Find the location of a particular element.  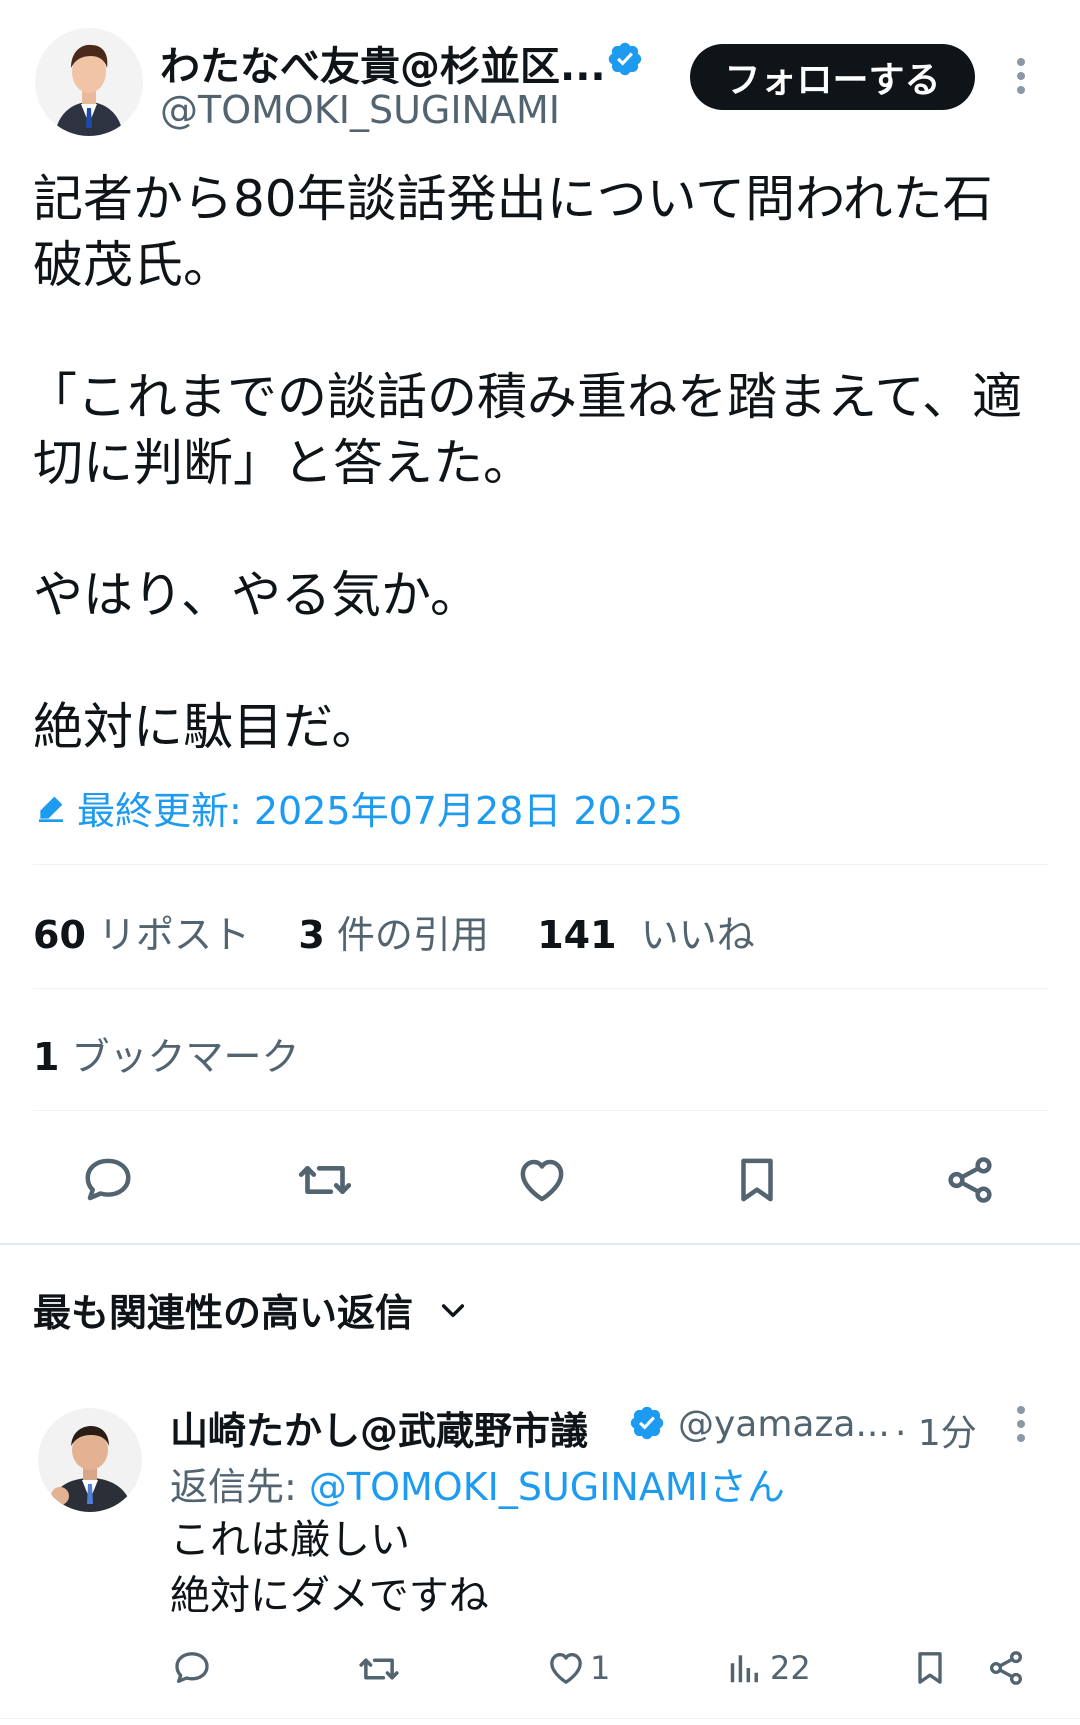

reply-line: これは厳しい is located at coordinates (290, 1540).